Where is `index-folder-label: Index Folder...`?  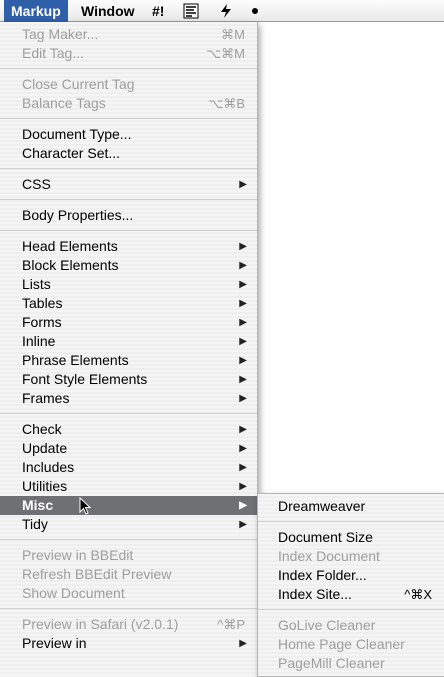 index-folder-label: Index Folder... is located at coordinates (322, 575).